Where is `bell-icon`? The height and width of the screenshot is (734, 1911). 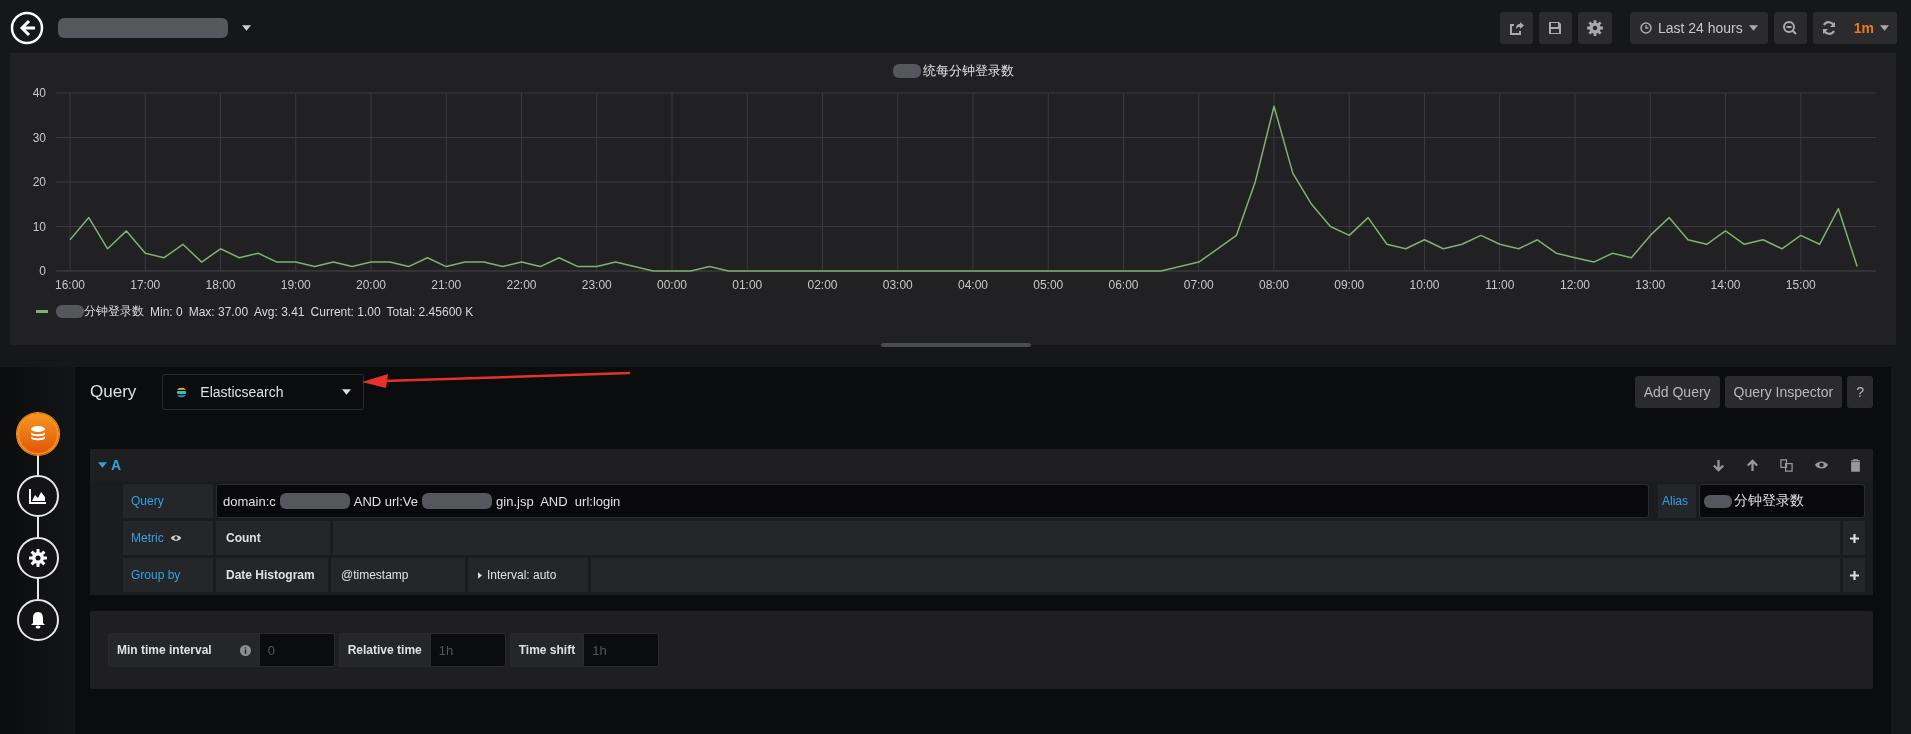 bell-icon is located at coordinates (37, 620).